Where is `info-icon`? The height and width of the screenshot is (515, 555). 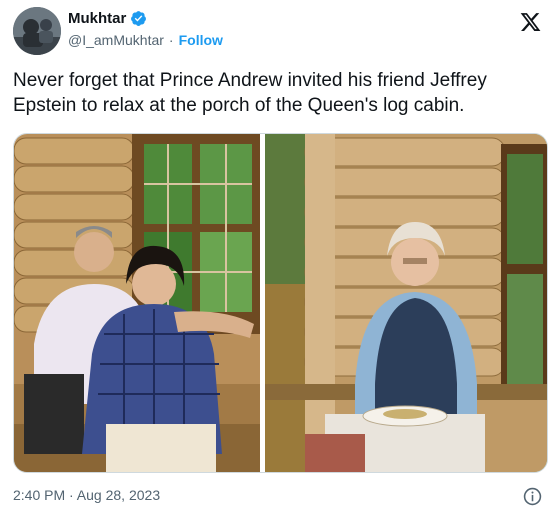
info-icon is located at coordinates (532, 496).